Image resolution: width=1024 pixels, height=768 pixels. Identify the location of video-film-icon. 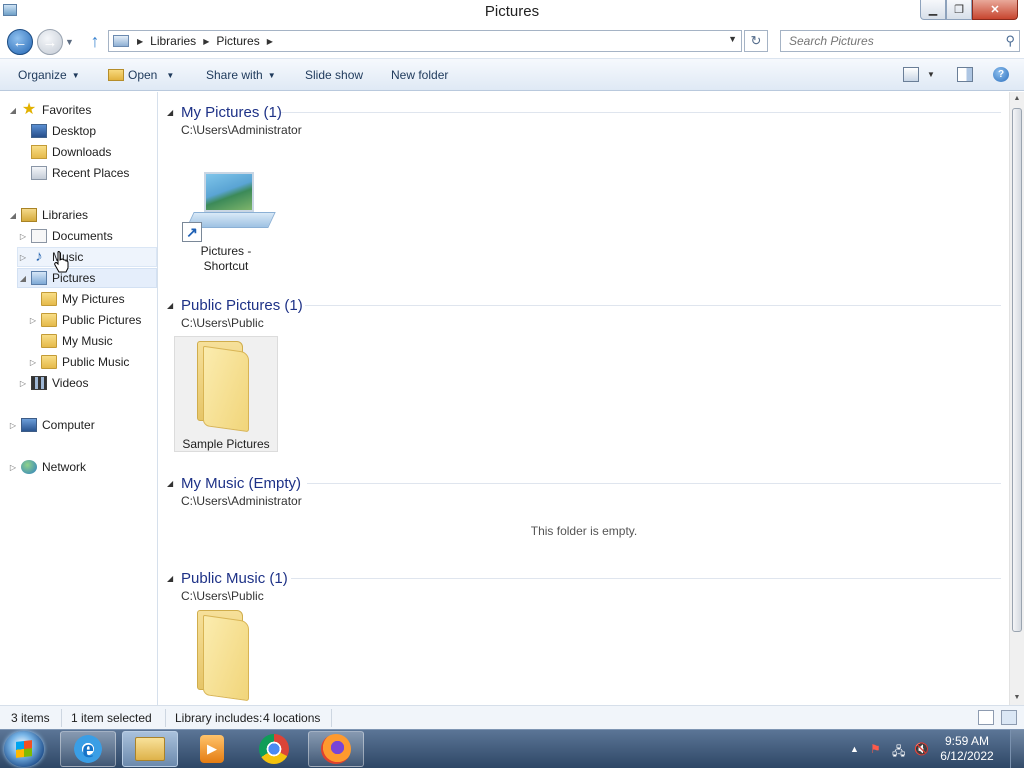
(39, 383).